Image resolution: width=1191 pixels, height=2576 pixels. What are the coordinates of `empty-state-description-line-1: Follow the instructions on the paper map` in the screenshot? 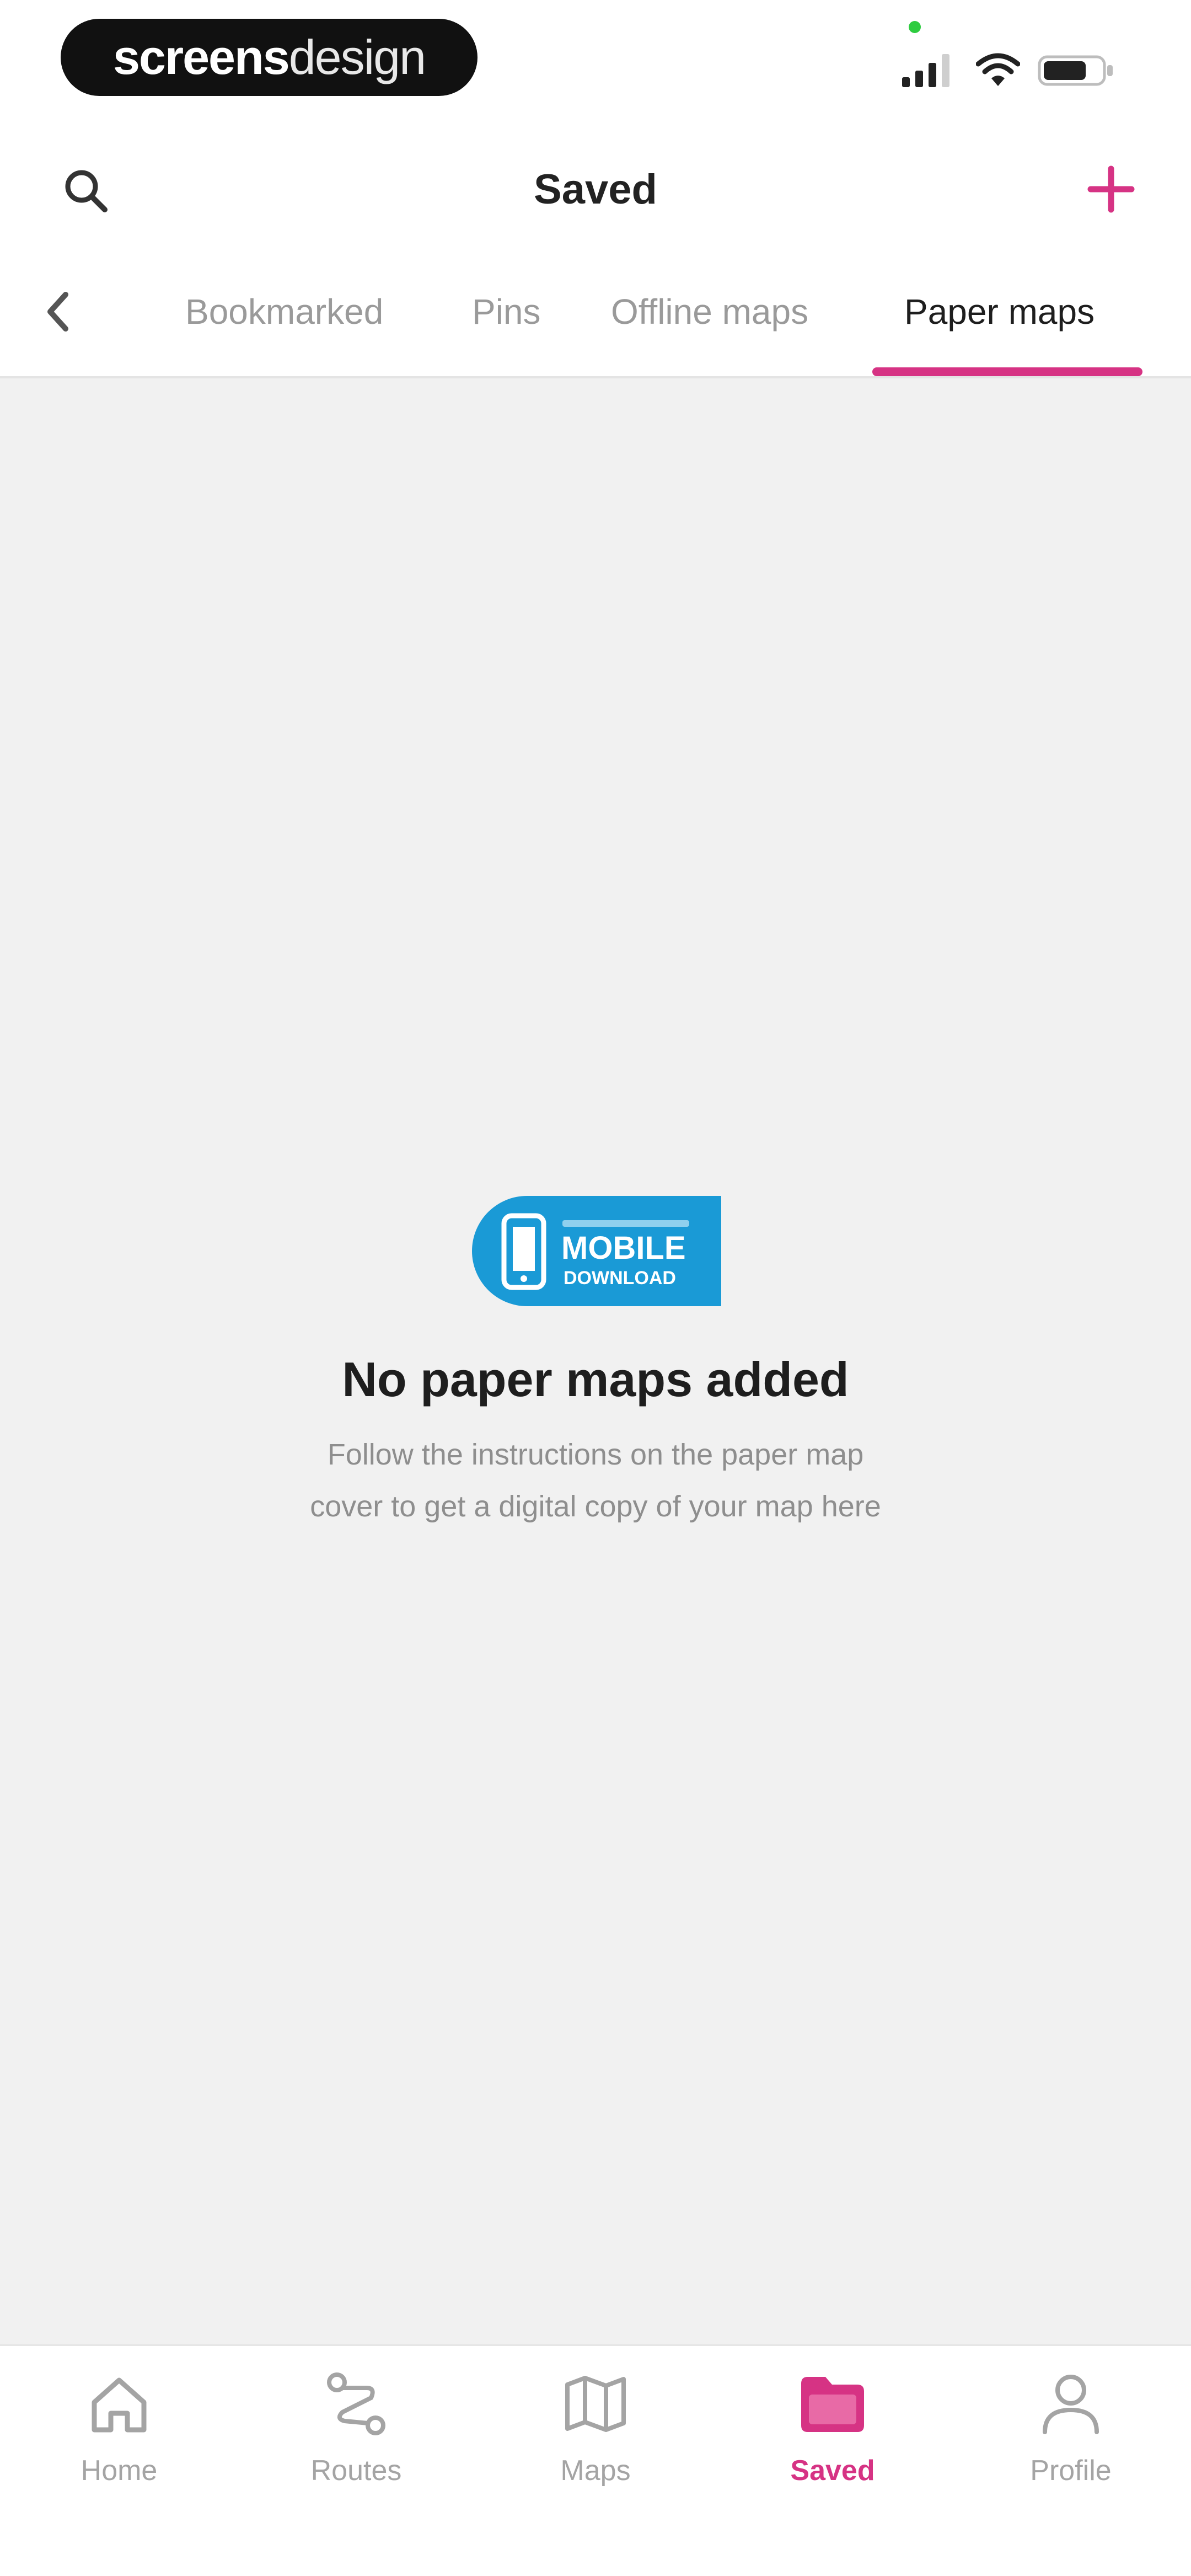 It's located at (595, 1454).